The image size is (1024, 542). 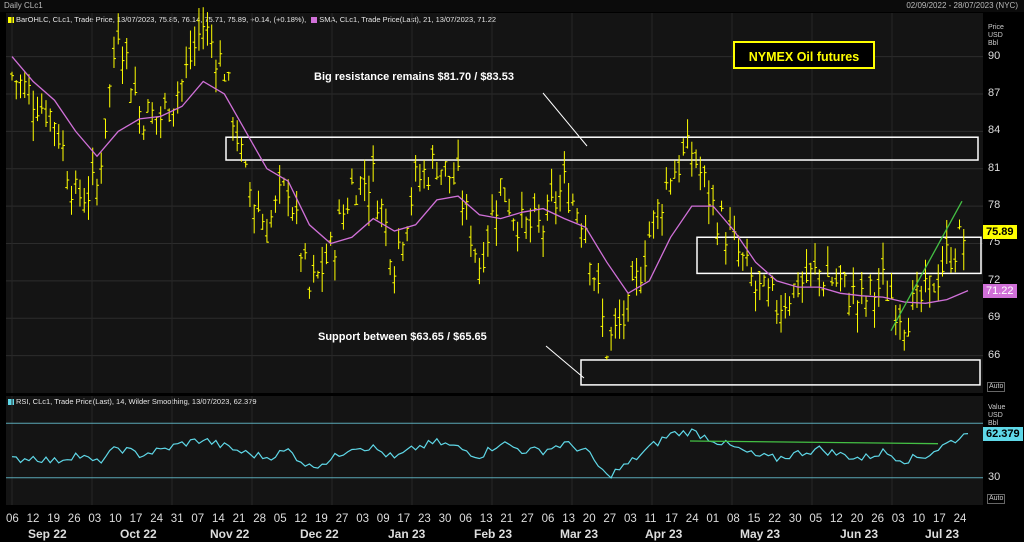 What do you see at coordinates (942, 534) in the screenshot?
I see `x-month-label: Jul 23` at bounding box center [942, 534].